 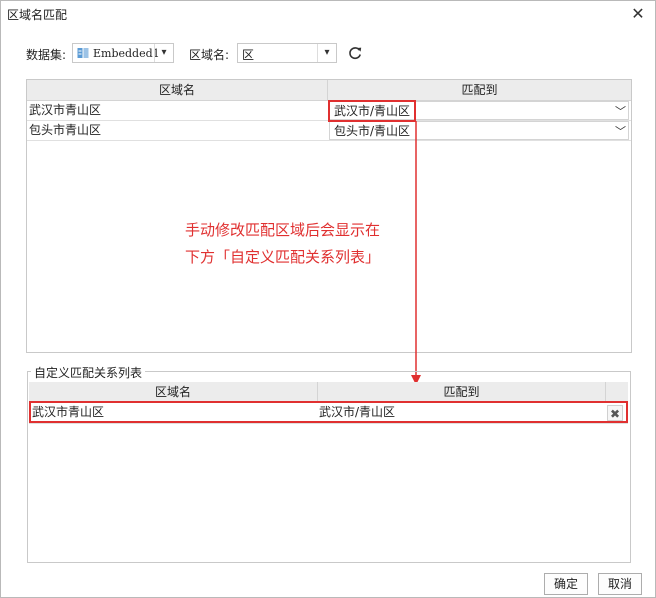 What do you see at coordinates (65, 130) in the screenshot?
I see `region-cell: 包头市青山区` at bounding box center [65, 130].